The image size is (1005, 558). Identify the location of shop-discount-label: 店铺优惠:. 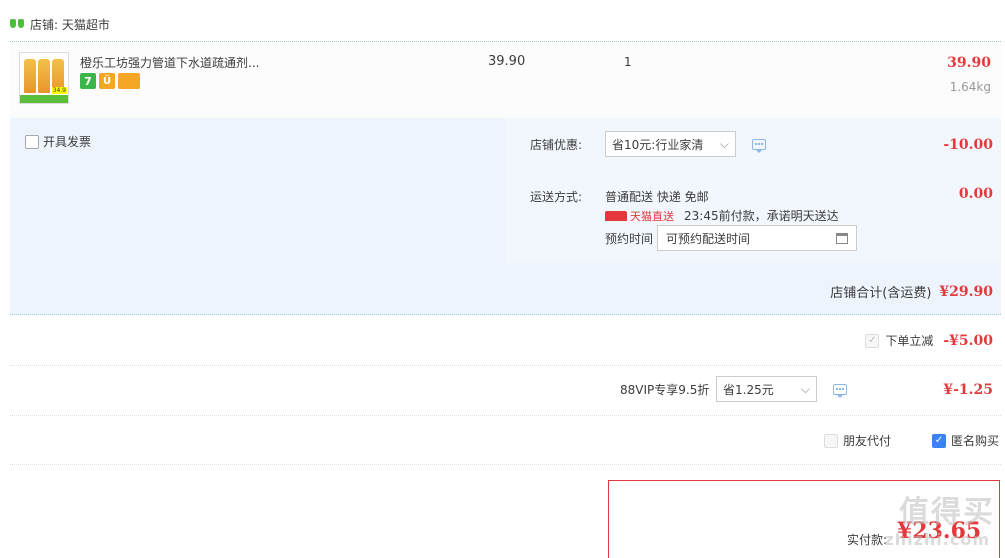
(556, 145).